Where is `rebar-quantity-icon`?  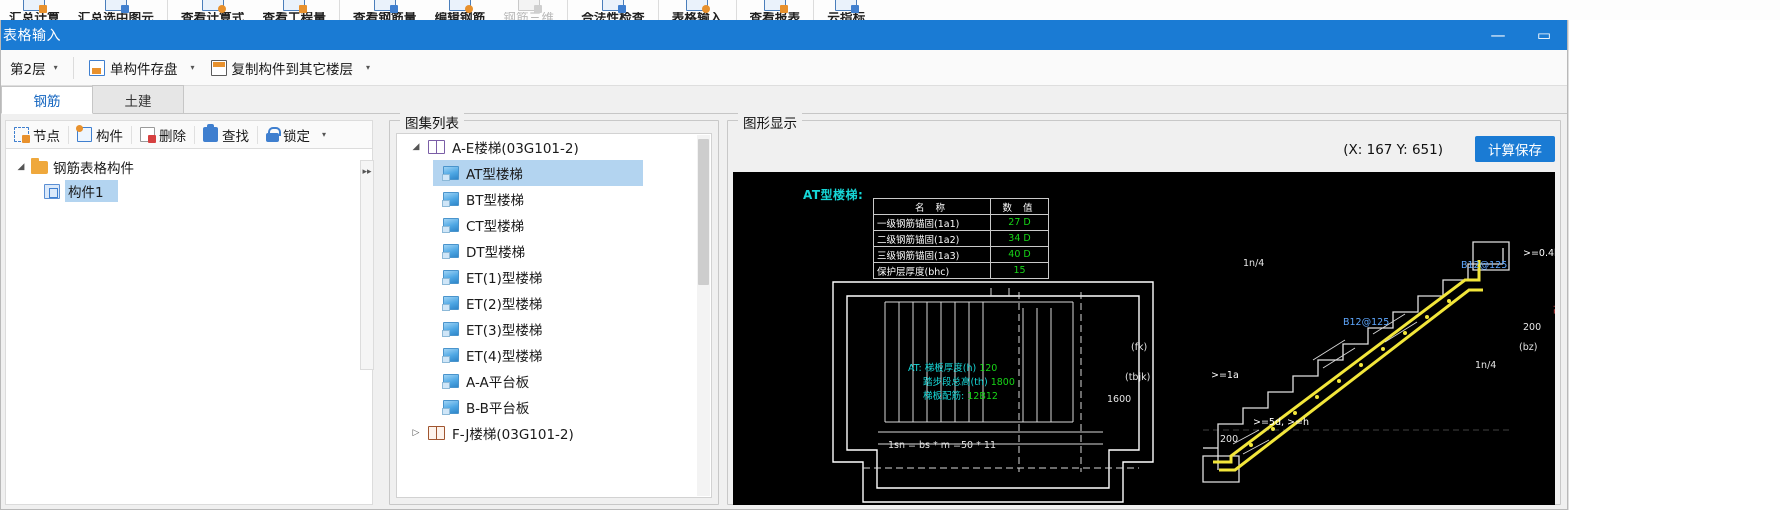
rebar-quantity-icon is located at coordinates (385, 7).